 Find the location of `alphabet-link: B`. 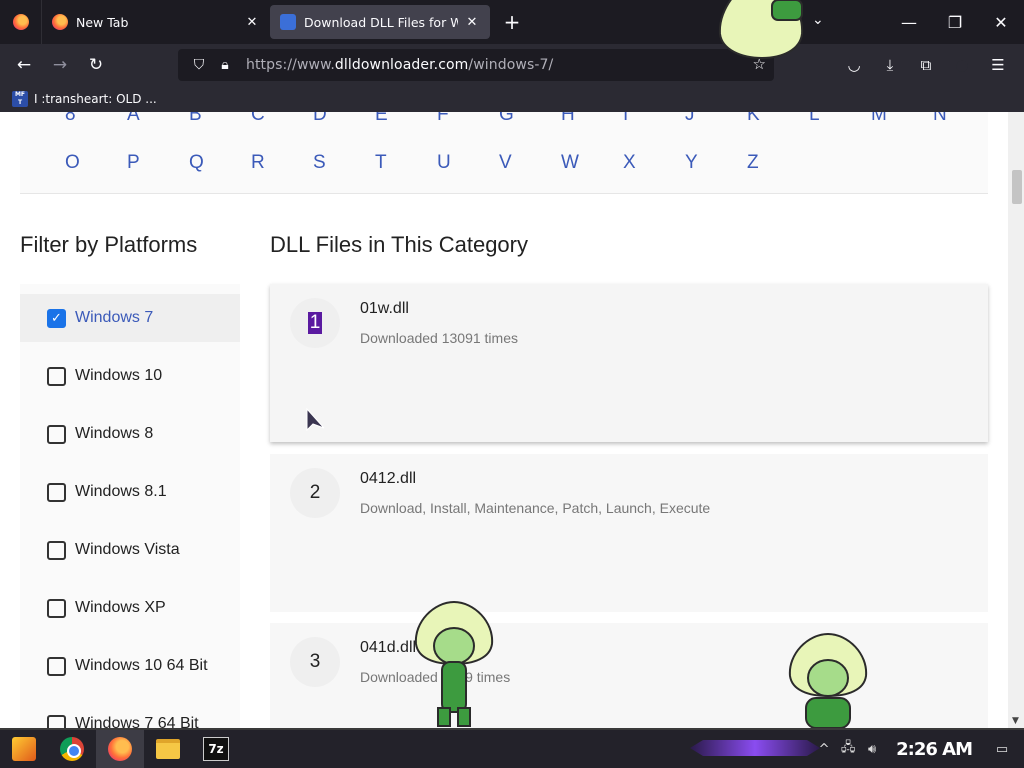

alphabet-link: B is located at coordinates (220, 119).